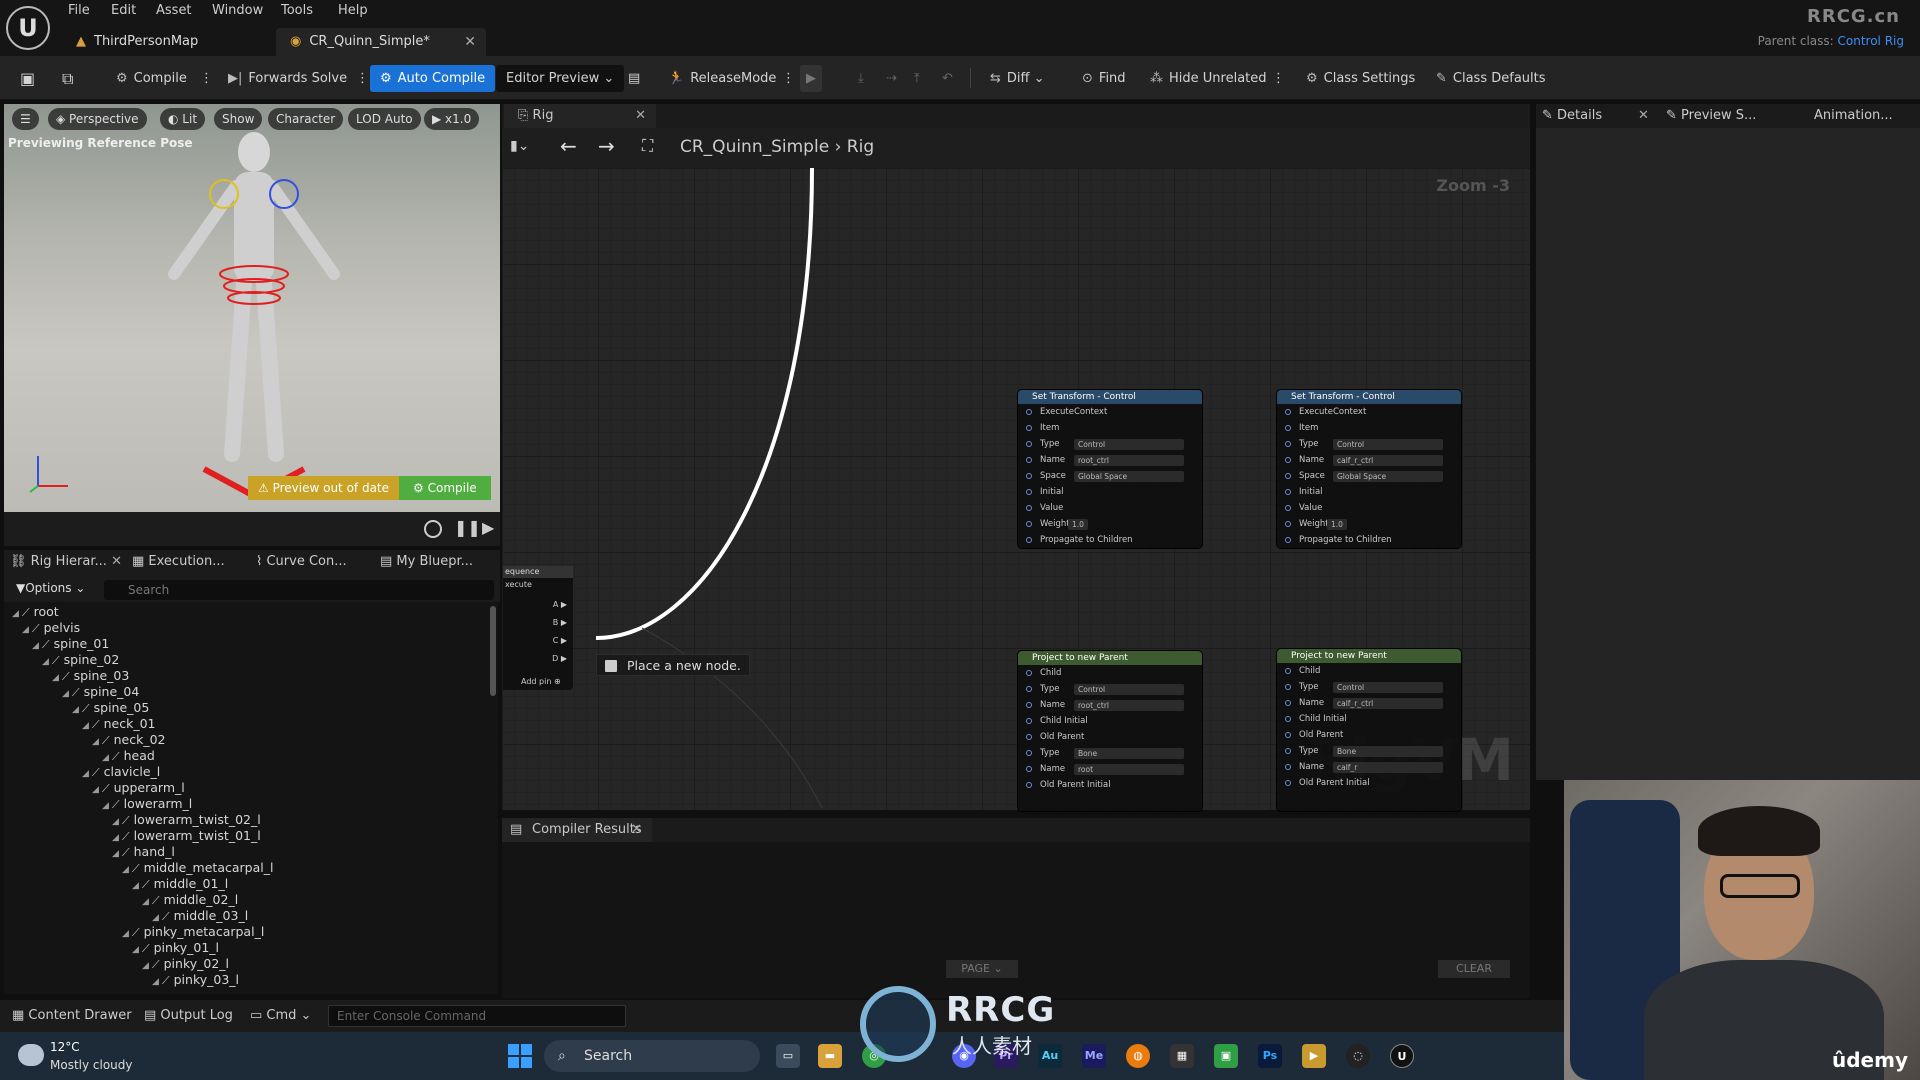 Image resolution: width=1920 pixels, height=1080 pixels. Describe the element at coordinates (70, 644) in the screenshot. I see `hierarchy-item: ◢ ⟋ spine_01` at that location.